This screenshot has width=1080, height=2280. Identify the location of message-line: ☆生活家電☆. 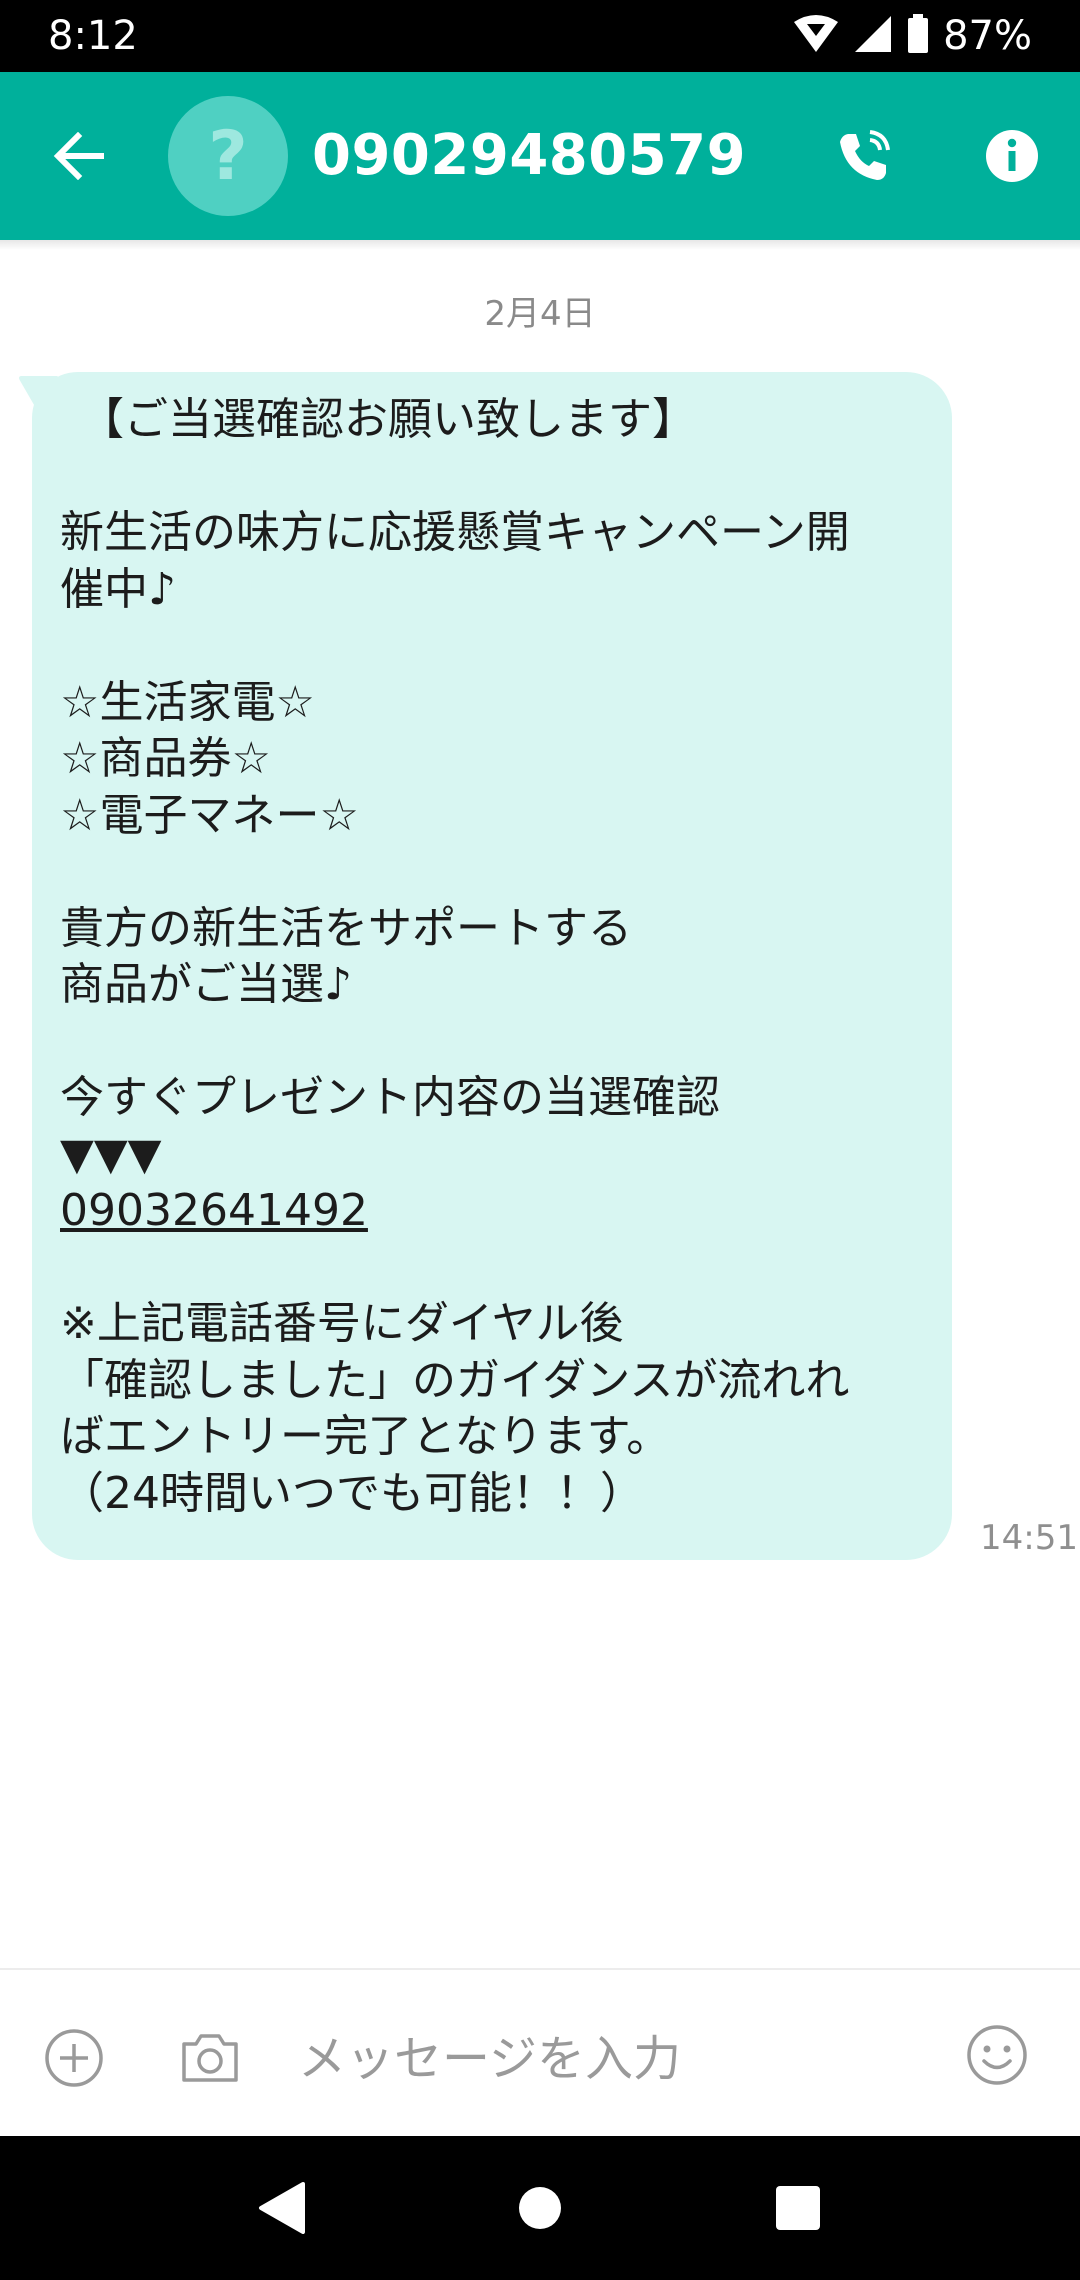
(187, 702).